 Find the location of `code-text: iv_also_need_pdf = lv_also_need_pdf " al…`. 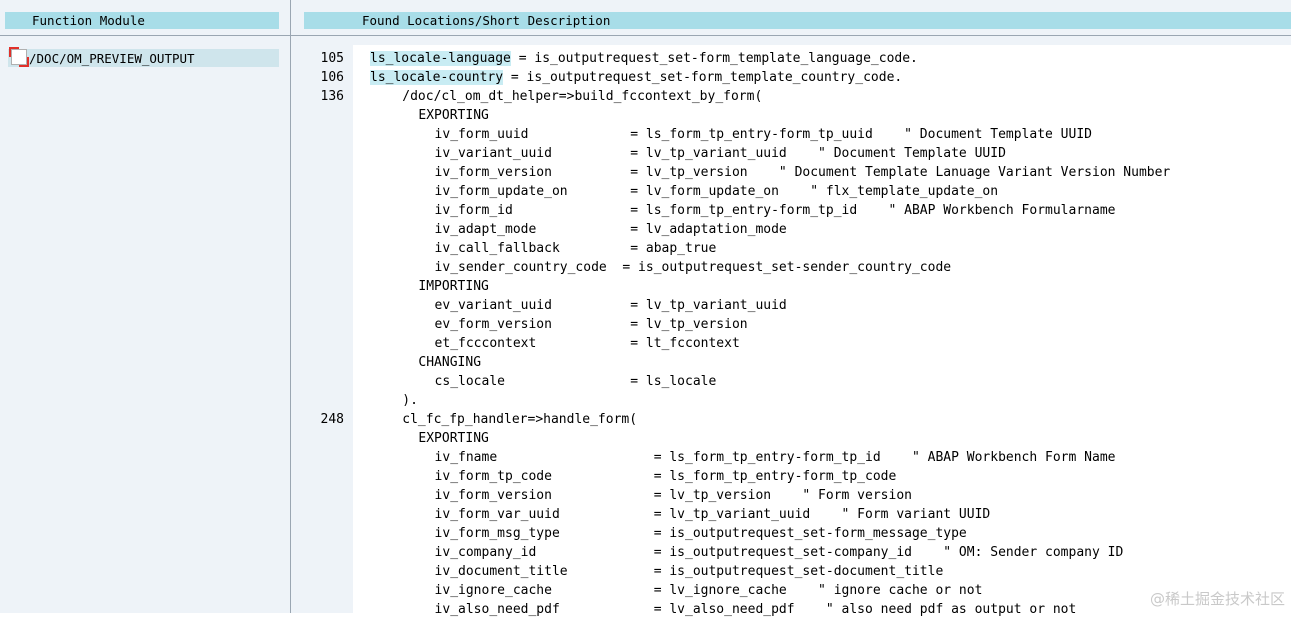

code-text: iv_also_need_pdf = lv_also_need_pdf " al… is located at coordinates (756, 609).